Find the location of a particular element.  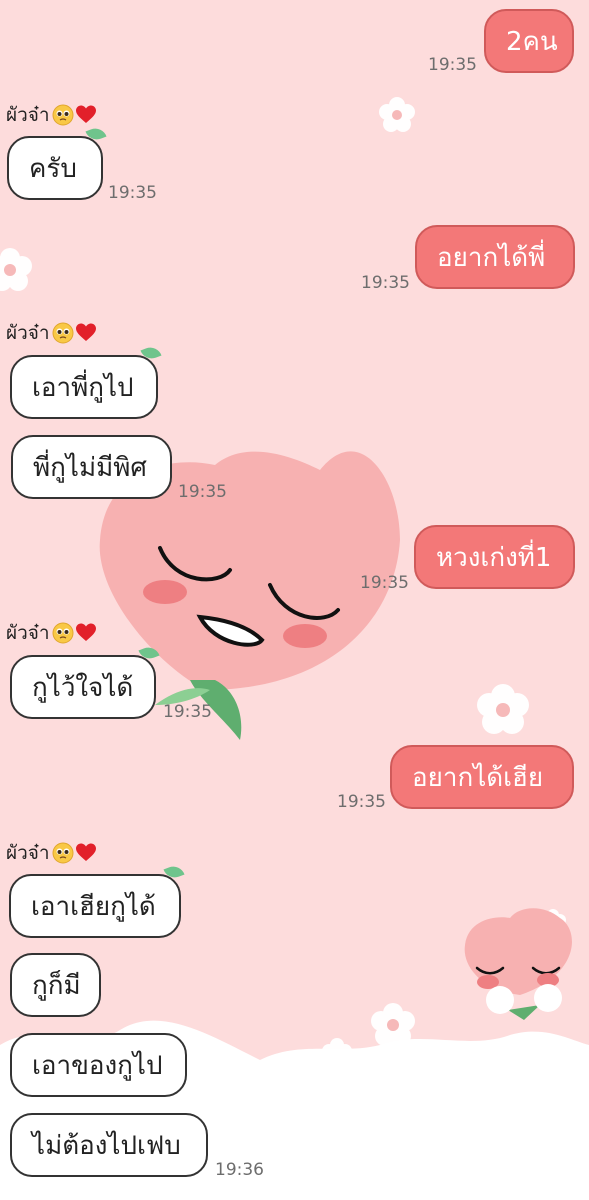

outgoing-message-bubble: 2คน is located at coordinates (529, 41).